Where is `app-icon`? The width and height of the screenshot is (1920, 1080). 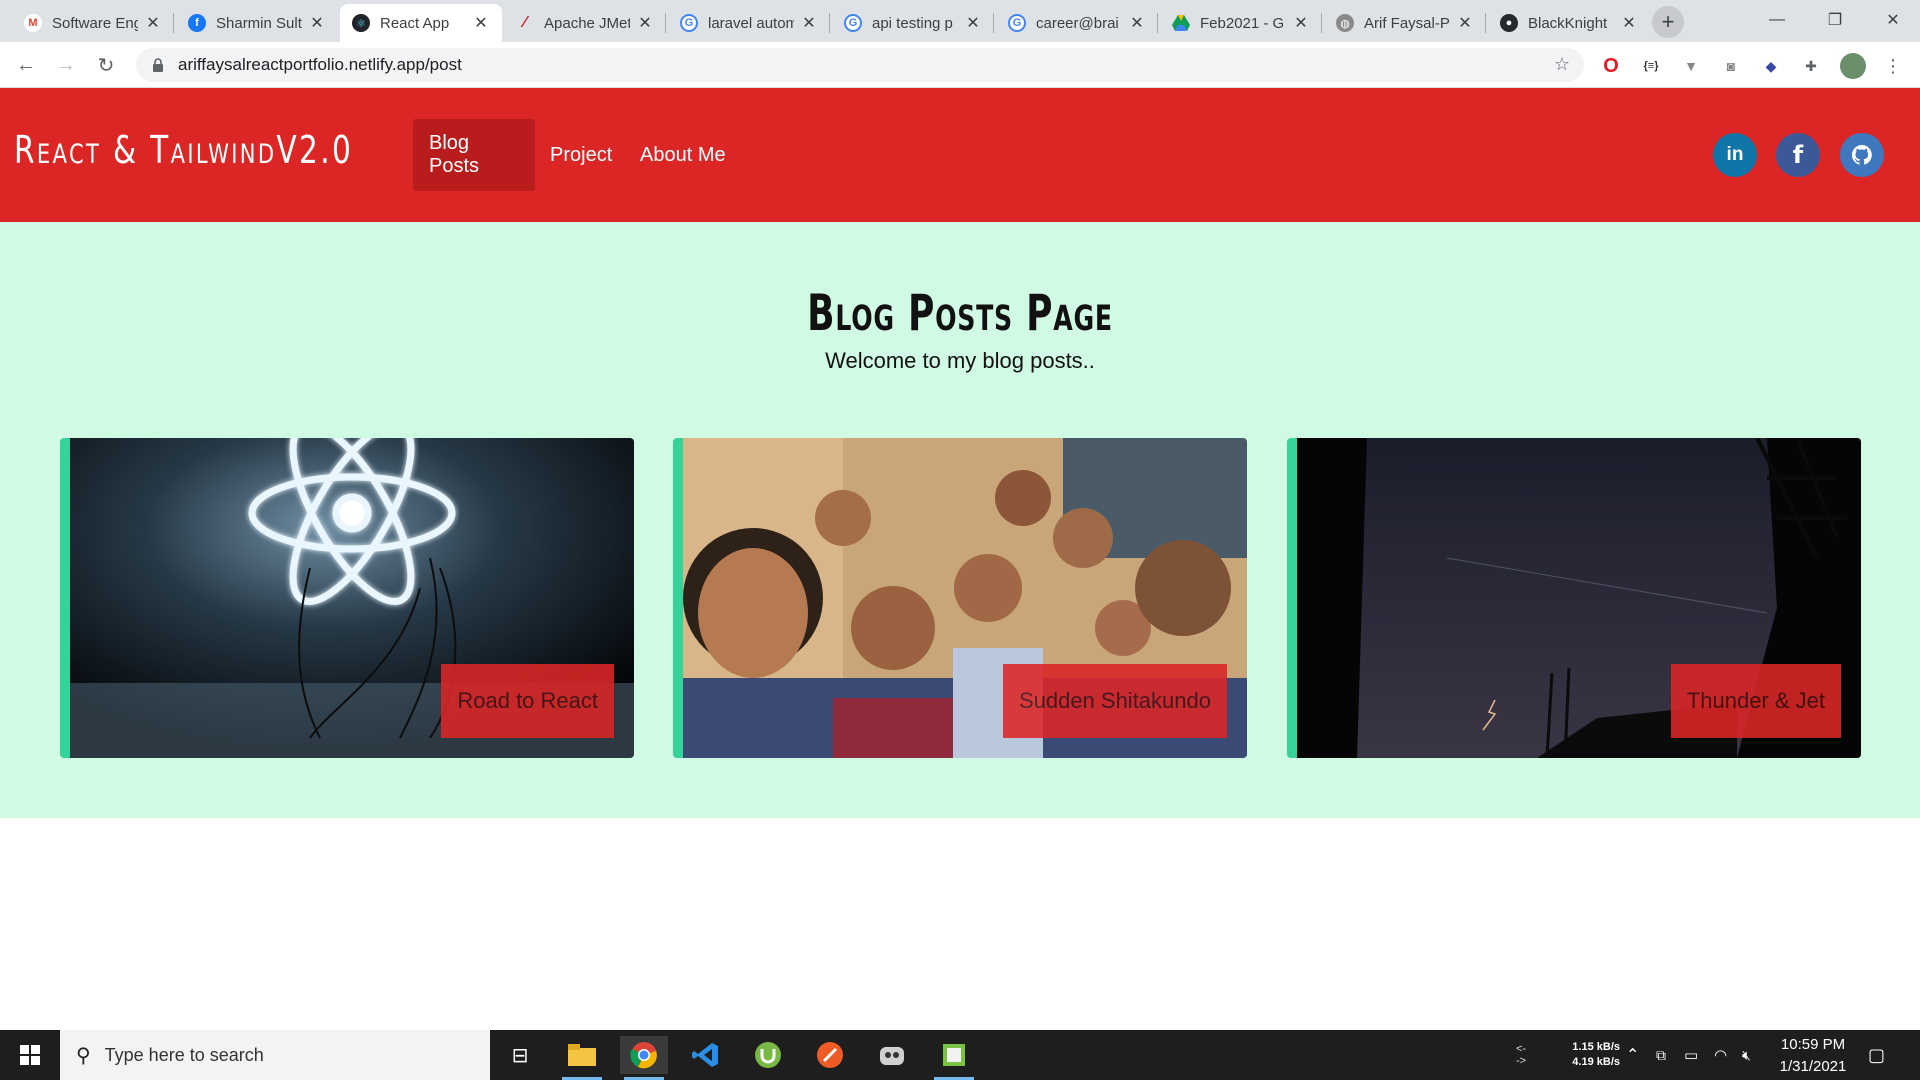
app-icon is located at coordinates (892, 1055).